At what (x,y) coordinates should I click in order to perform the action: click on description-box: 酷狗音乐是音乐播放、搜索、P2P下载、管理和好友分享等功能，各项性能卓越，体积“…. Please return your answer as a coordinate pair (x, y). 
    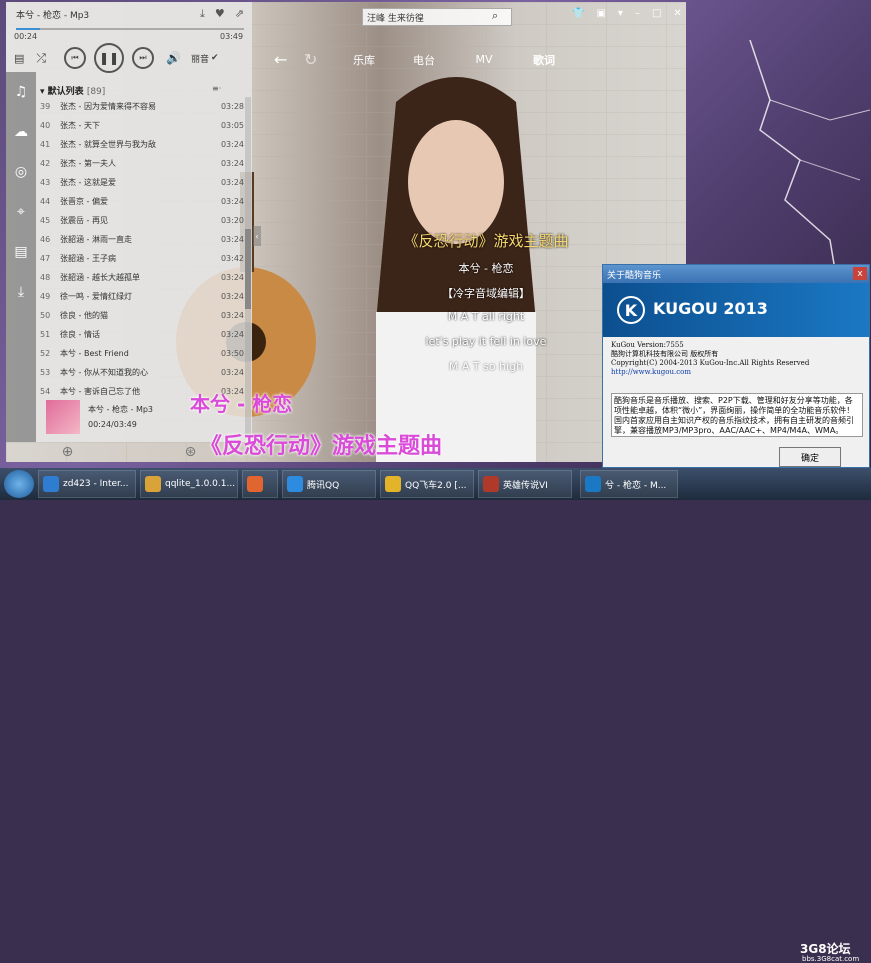
    Looking at the image, I should click on (737, 415).